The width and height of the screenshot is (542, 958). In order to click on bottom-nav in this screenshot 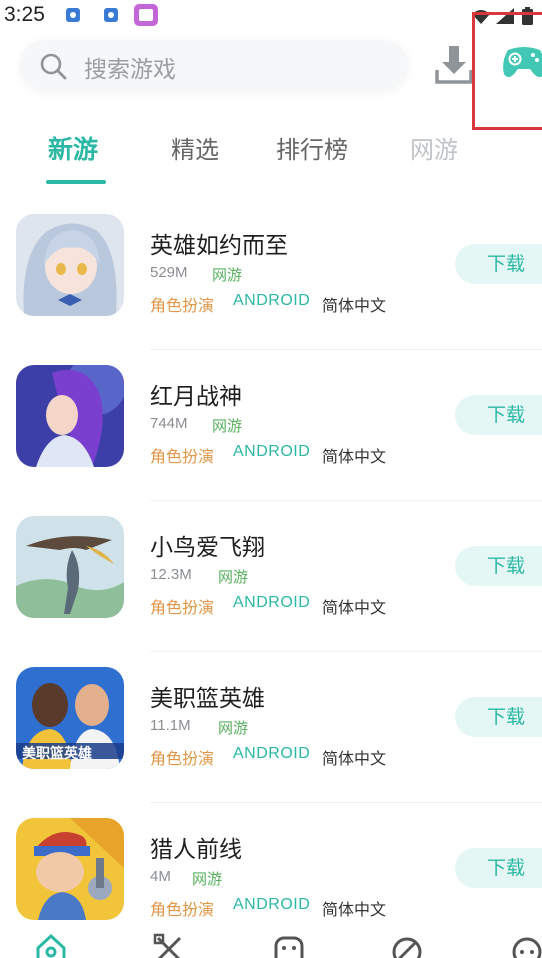, I will do `click(271, 942)`.